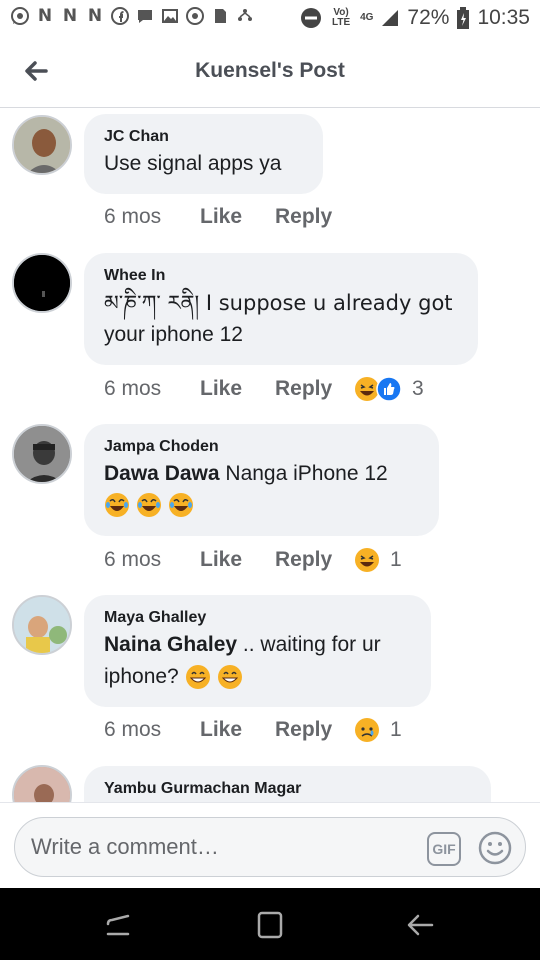 The image size is (540, 960). Describe the element at coordinates (341, 17) in the screenshot. I see `volte-indicator: Vo) LTE` at that location.